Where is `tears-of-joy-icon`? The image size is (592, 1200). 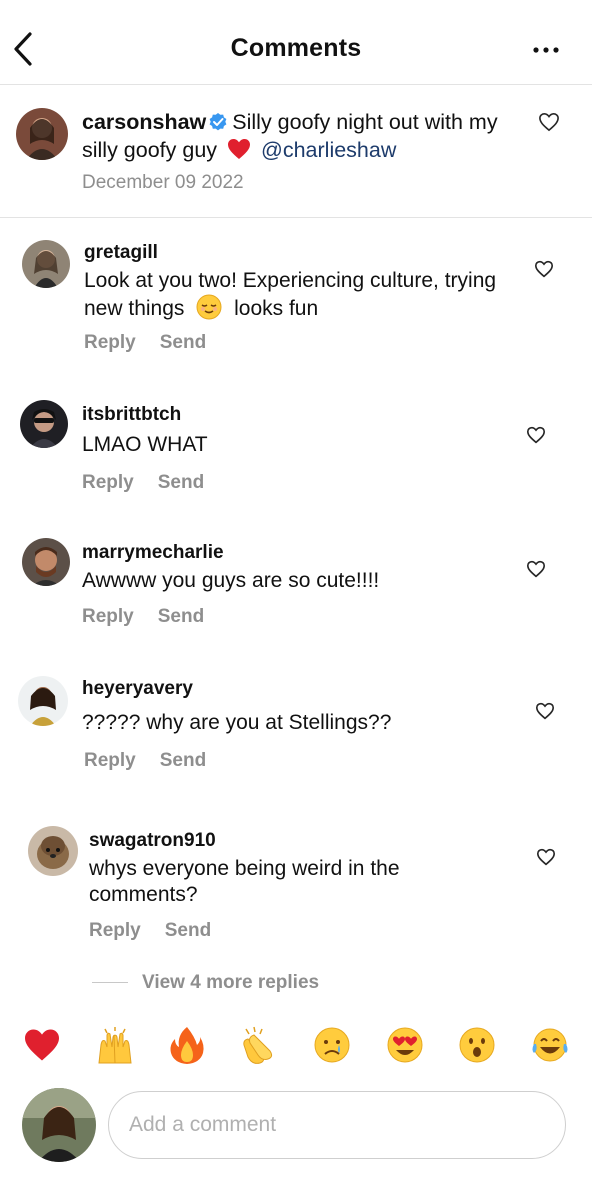 tears-of-joy-icon is located at coordinates (550, 1045).